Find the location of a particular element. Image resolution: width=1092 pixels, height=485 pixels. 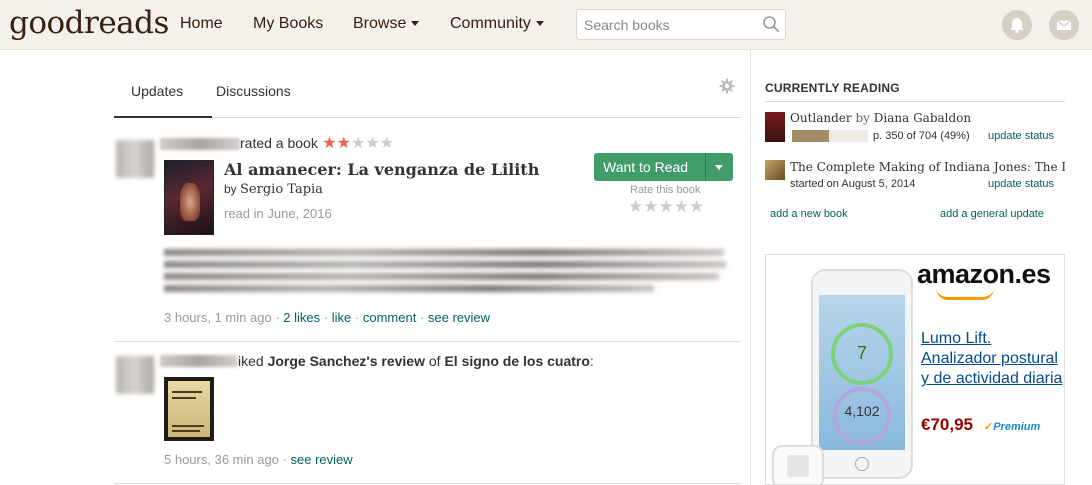

rating-star-2: ★ is located at coordinates (343, 143).